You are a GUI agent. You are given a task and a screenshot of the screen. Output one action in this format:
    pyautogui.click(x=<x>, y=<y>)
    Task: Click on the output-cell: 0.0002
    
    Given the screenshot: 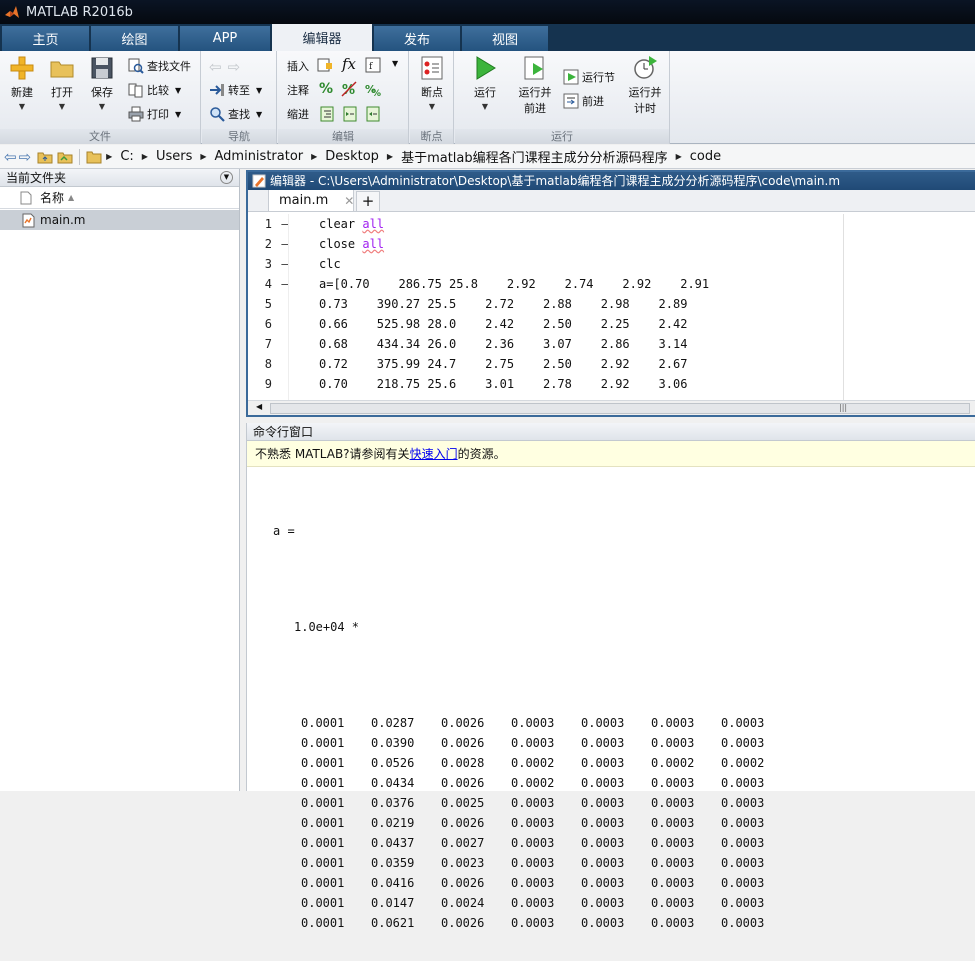 What is the action you would take?
    pyautogui.click(x=533, y=763)
    